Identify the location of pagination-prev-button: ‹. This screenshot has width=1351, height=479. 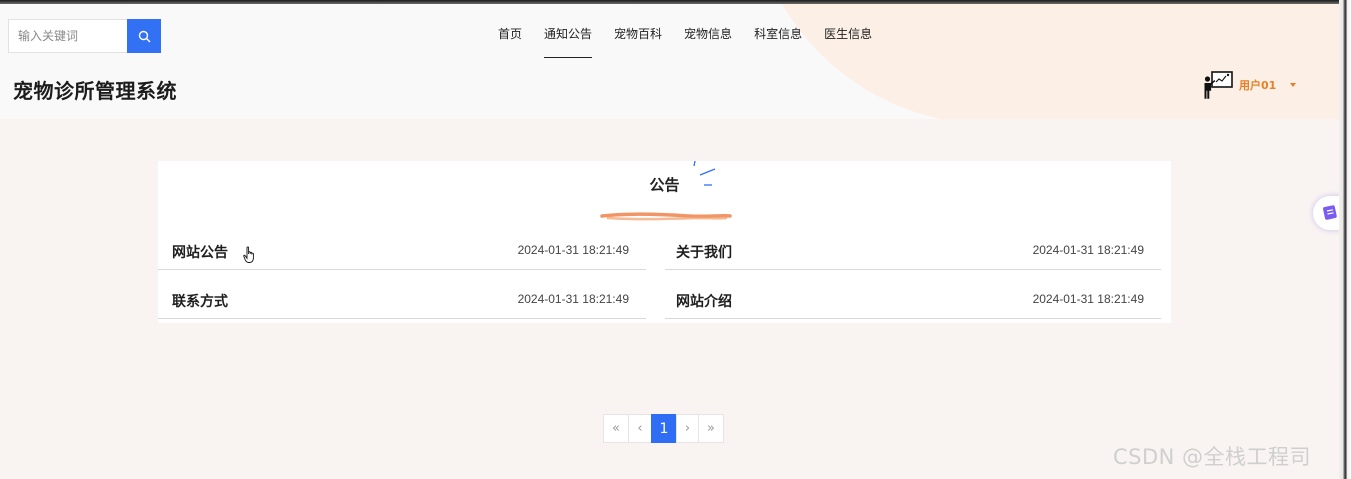
(640, 428).